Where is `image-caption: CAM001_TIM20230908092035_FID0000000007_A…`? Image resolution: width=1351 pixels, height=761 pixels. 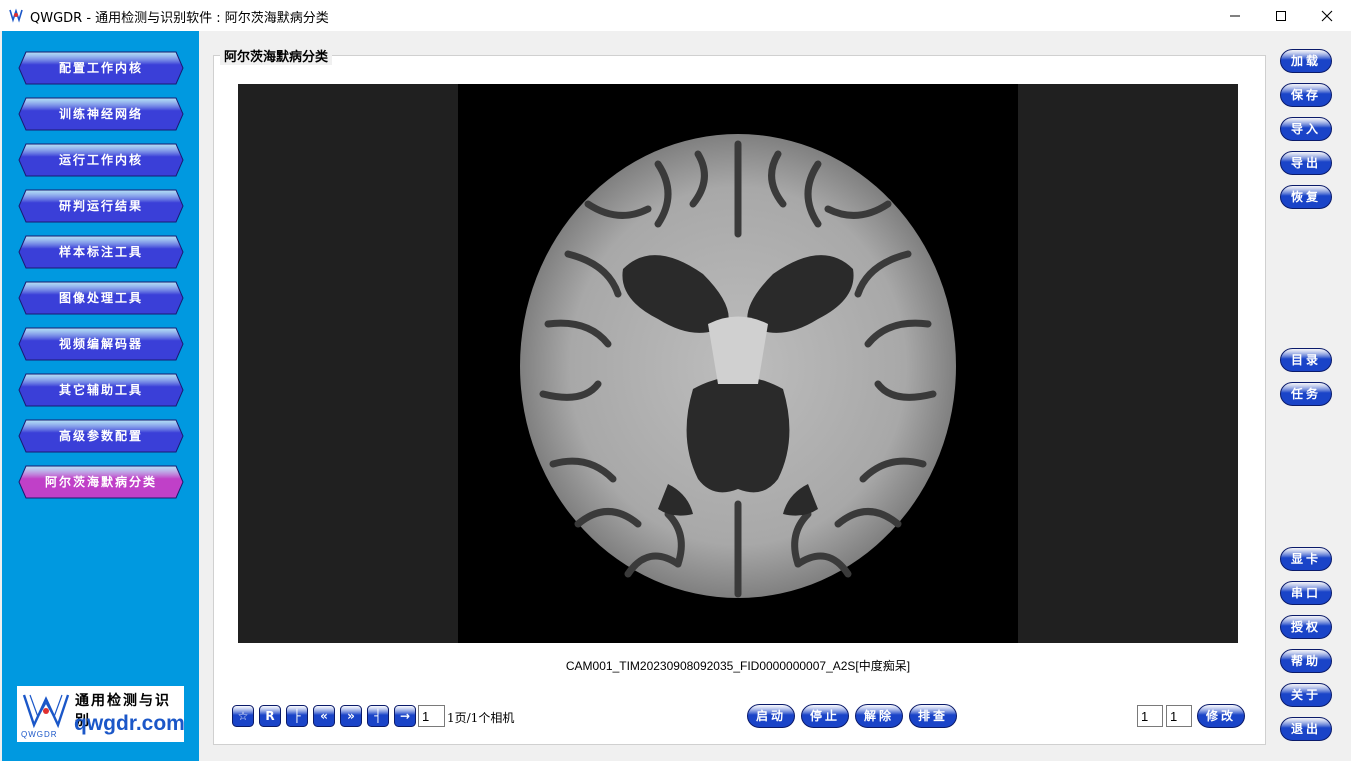 image-caption: CAM001_TIM20230908092035_FID0000000007_A… is located at coordinates (738, 666).